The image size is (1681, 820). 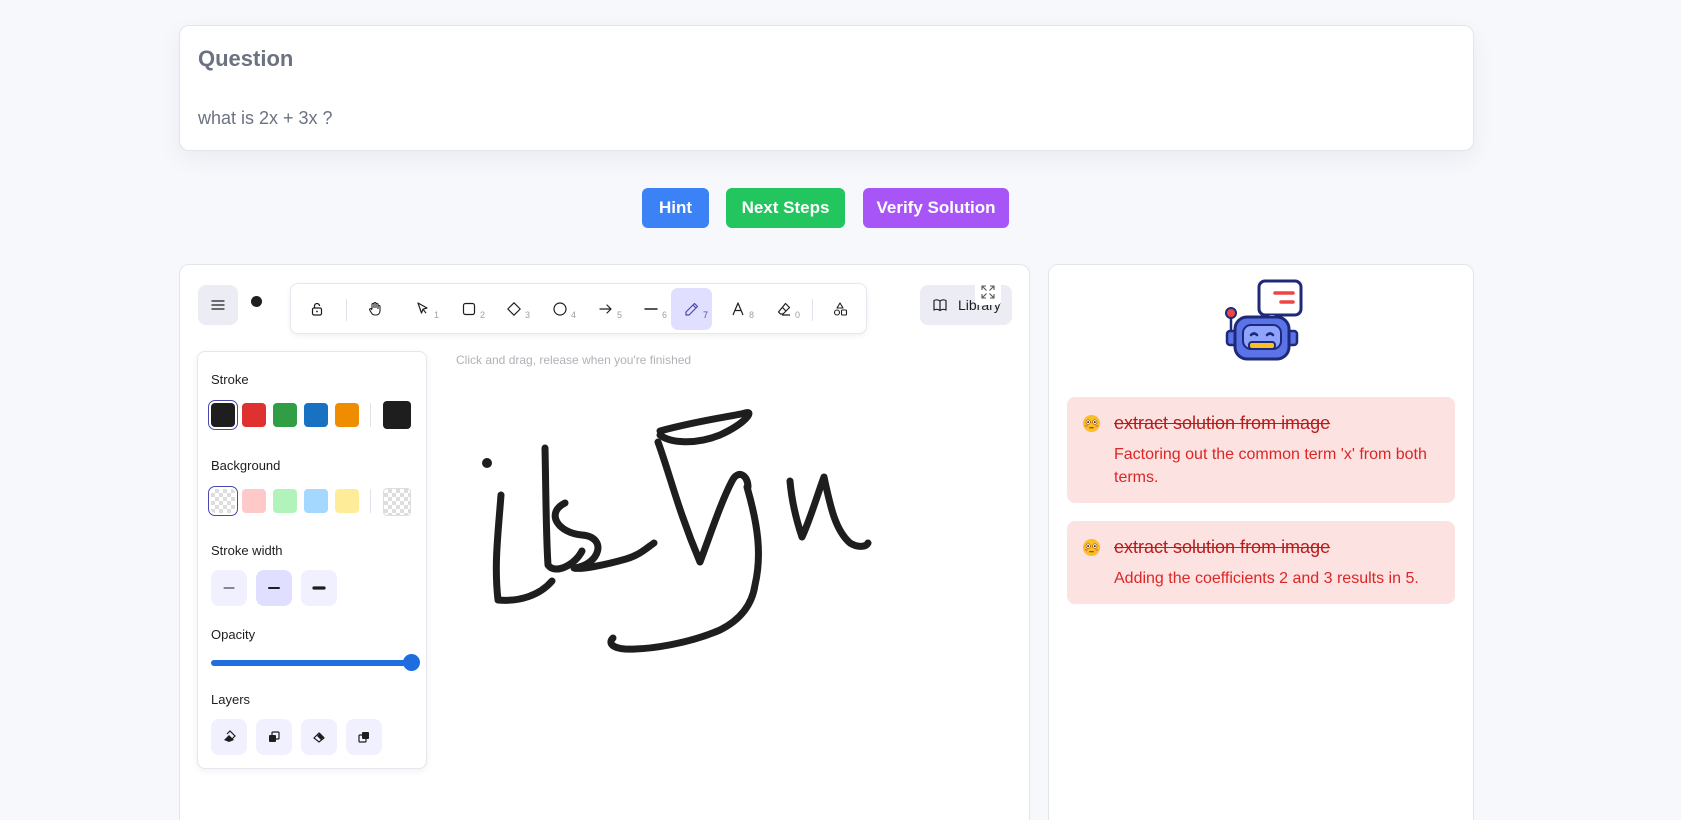 I want to click on send-backward-button, so click(x=274, y=737).